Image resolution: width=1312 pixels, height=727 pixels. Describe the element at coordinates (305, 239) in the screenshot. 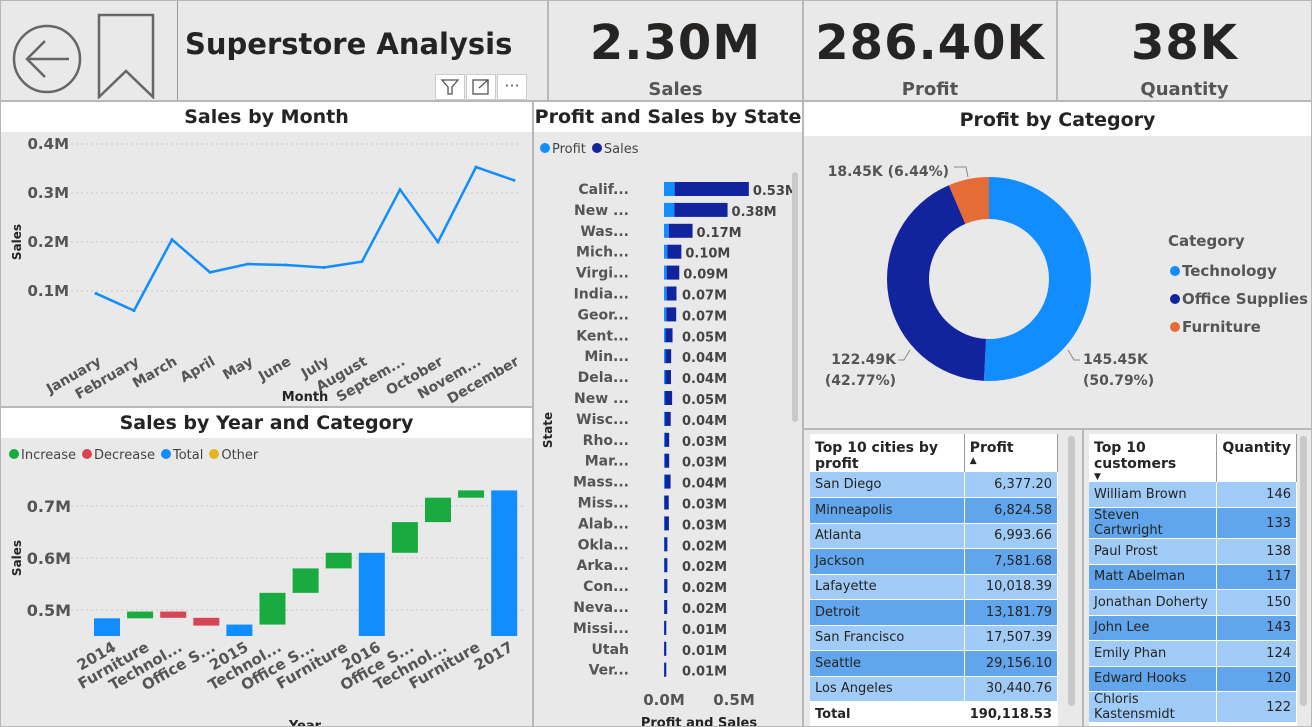

I see `sales-line` at that location.